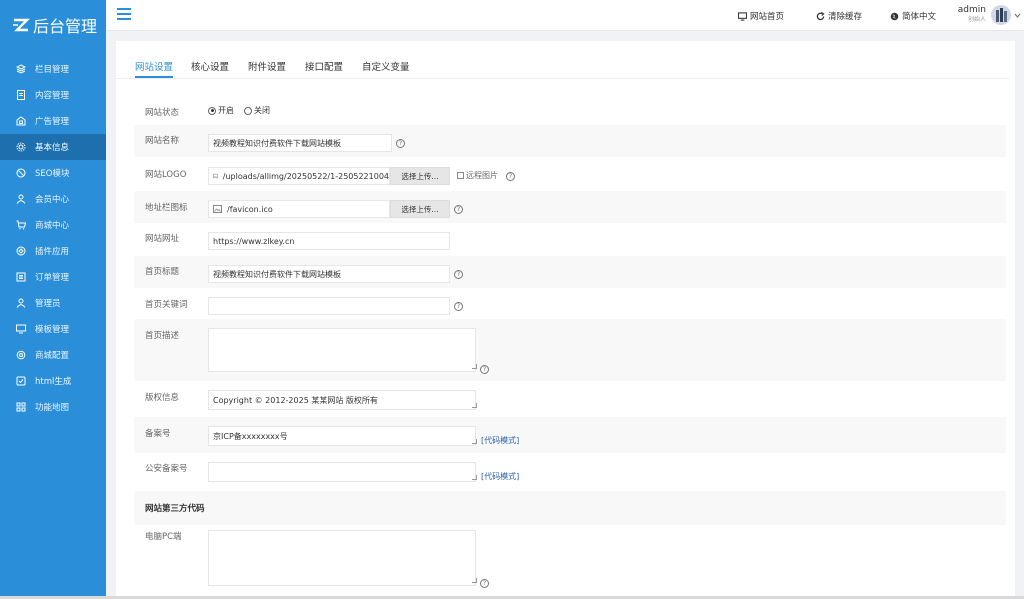 This screenshot has width=1024, height=599. I want to click on remote-image-checkbox: 远程图片, so click(477, 175).